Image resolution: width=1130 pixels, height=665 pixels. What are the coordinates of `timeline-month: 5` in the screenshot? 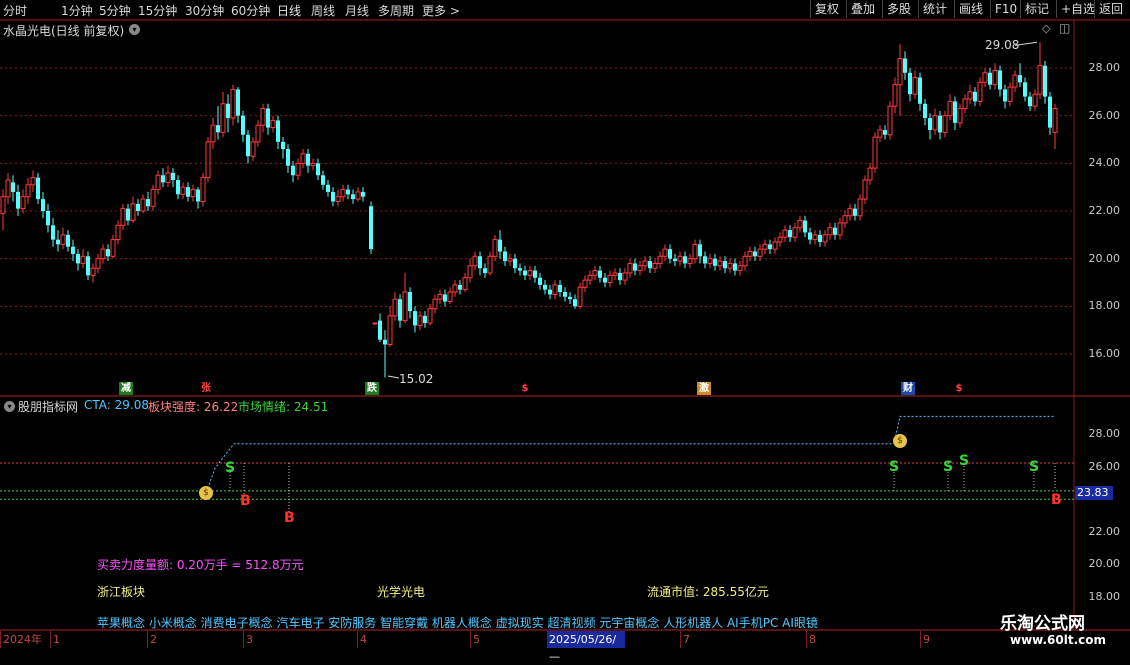 It's located at (508, 639).